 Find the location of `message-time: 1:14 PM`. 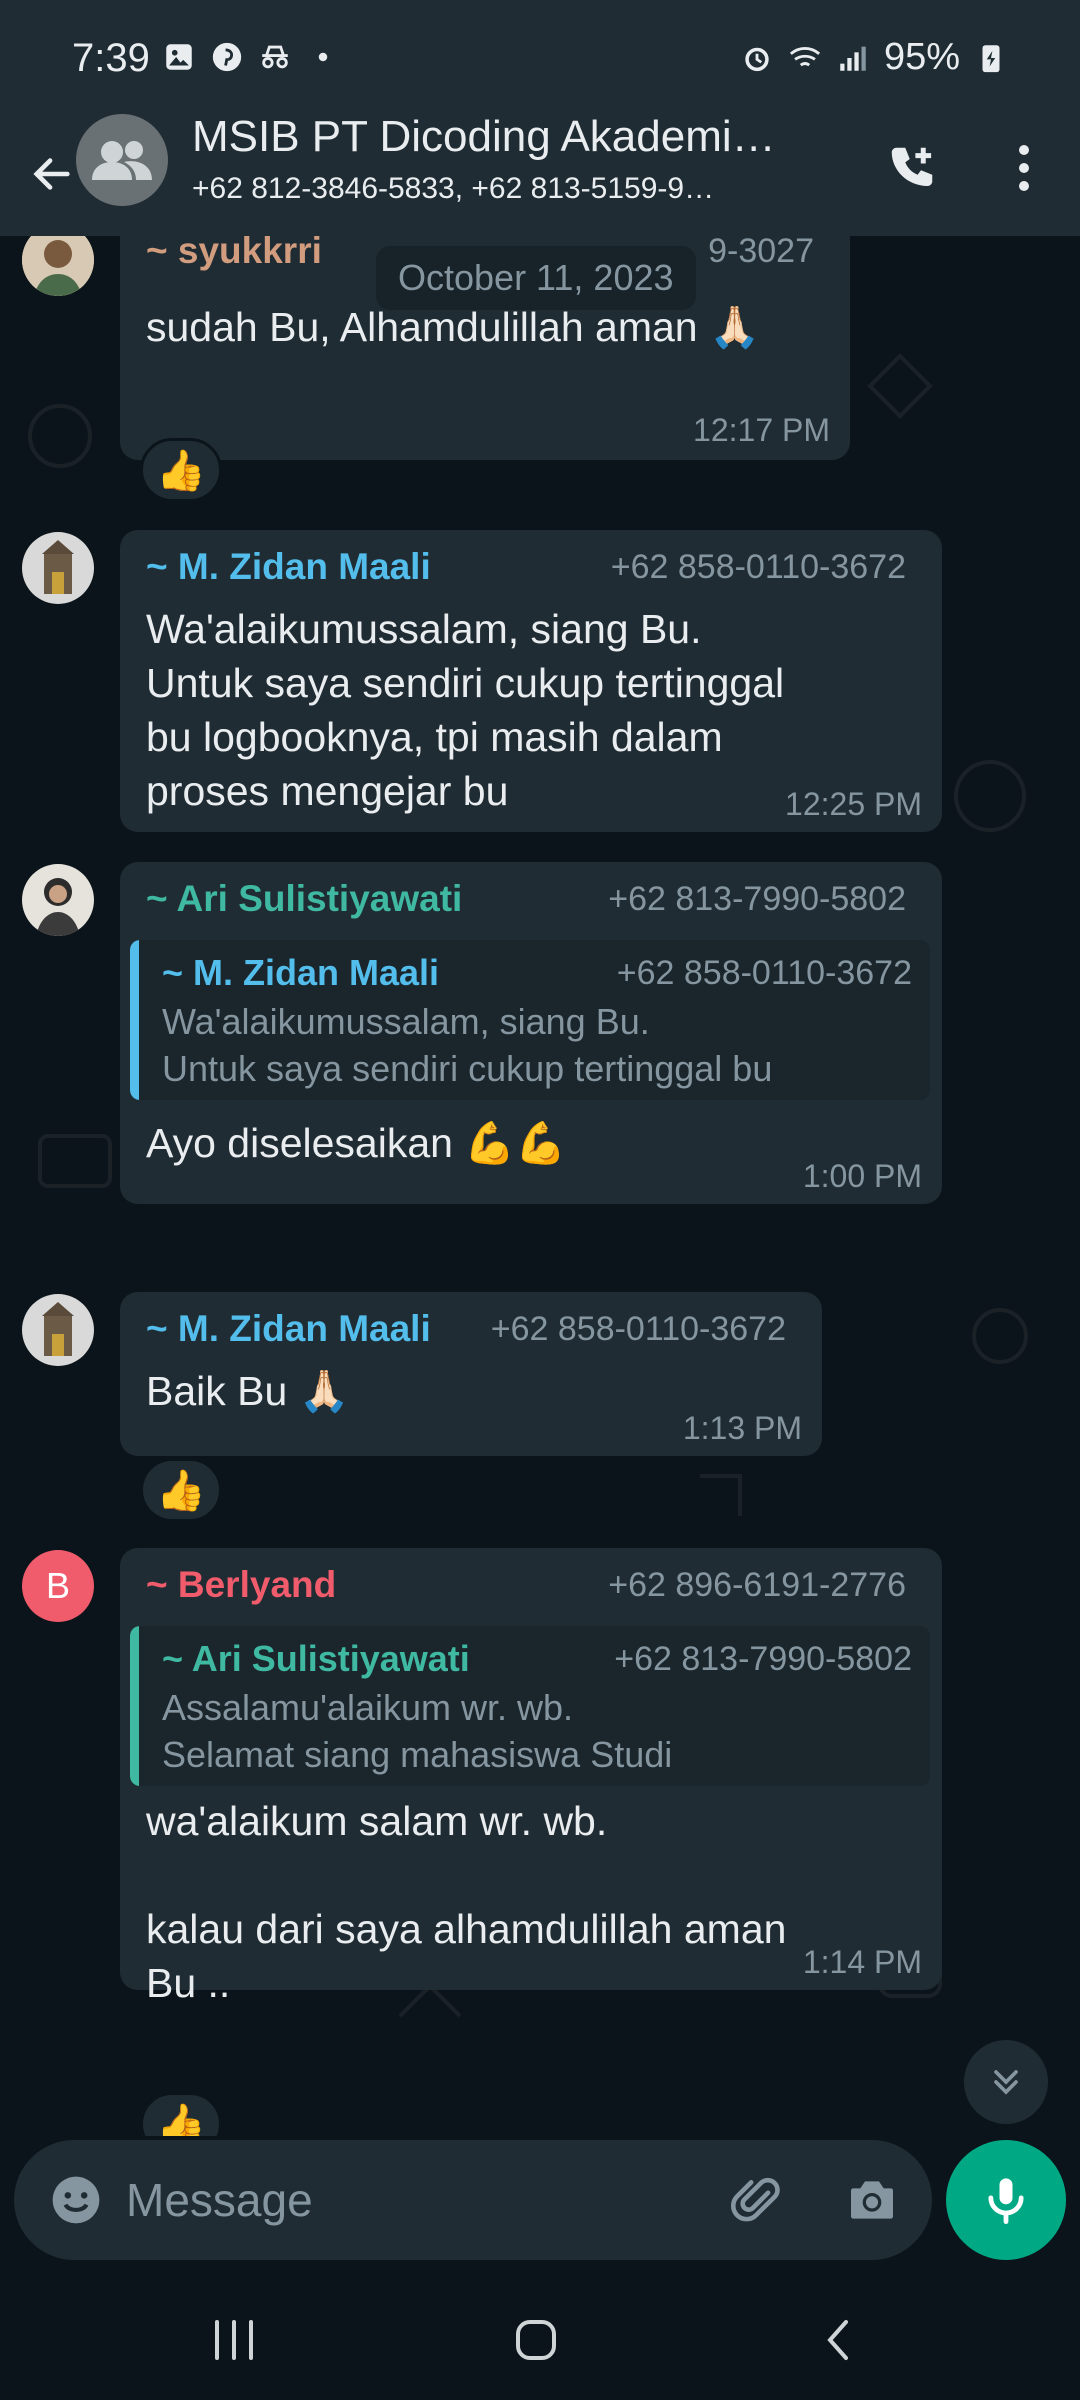

message-time: 1:14 PM is located at coordinates (862, 1962).